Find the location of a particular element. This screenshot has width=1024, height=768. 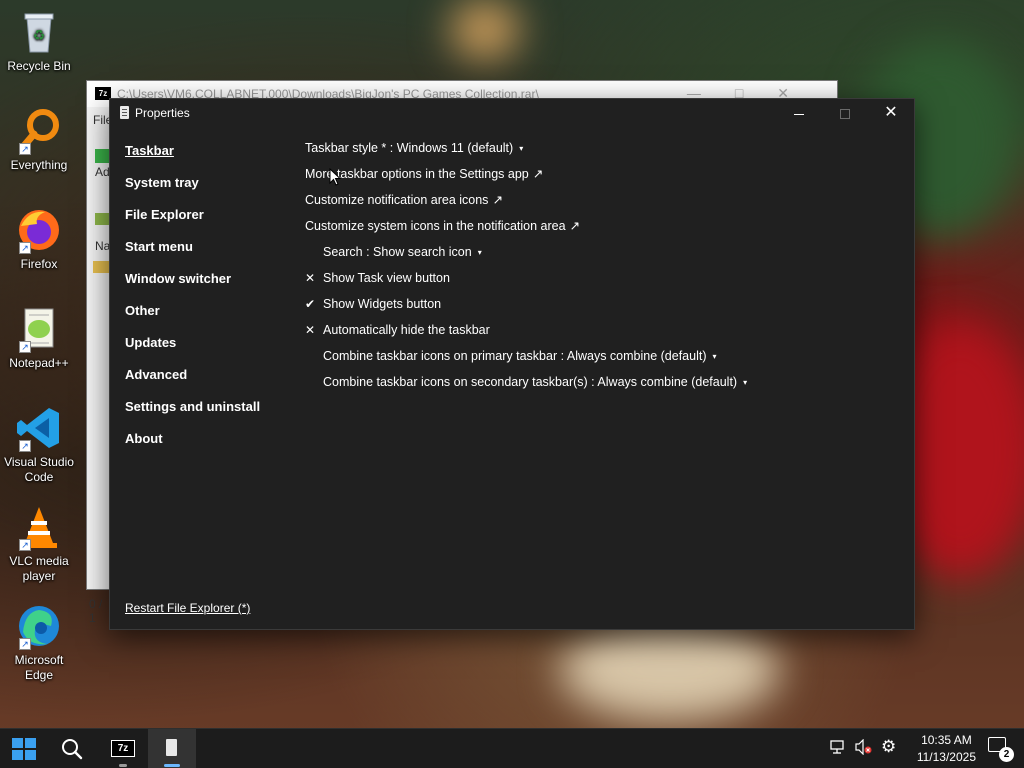

taskbar-7zip-button: 7z is located at coordinates (123, 748).